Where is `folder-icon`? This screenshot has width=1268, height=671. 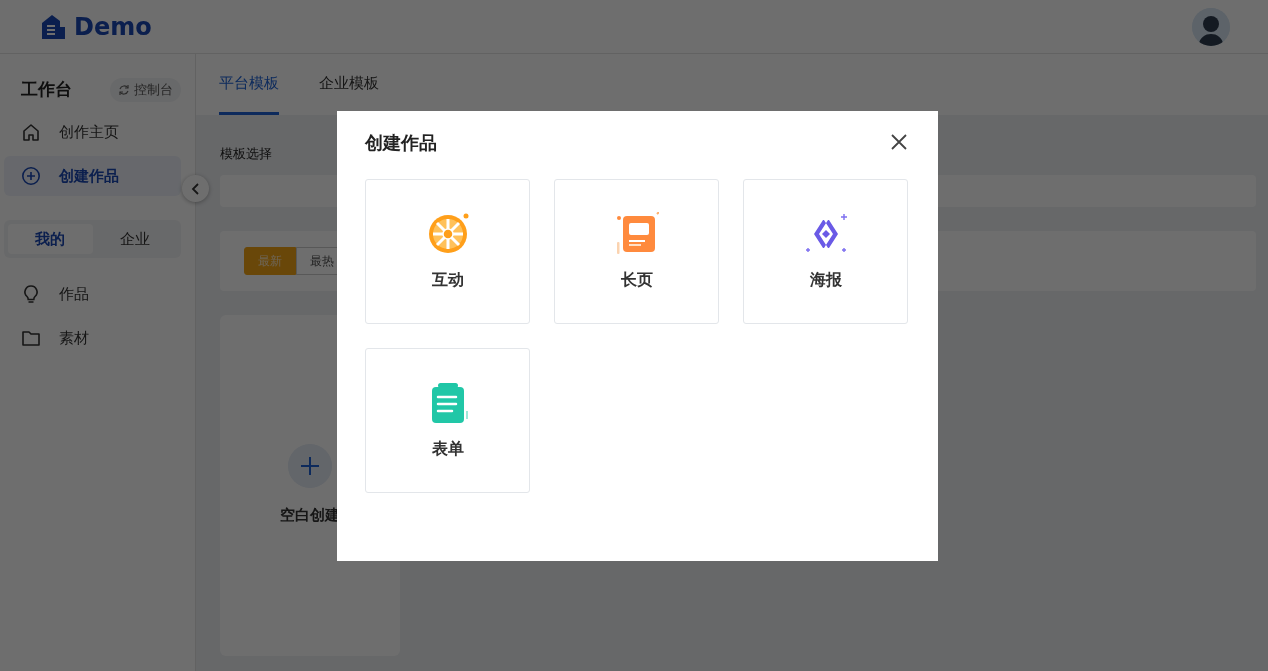 folder-icon is located at coordinates (31, 338).